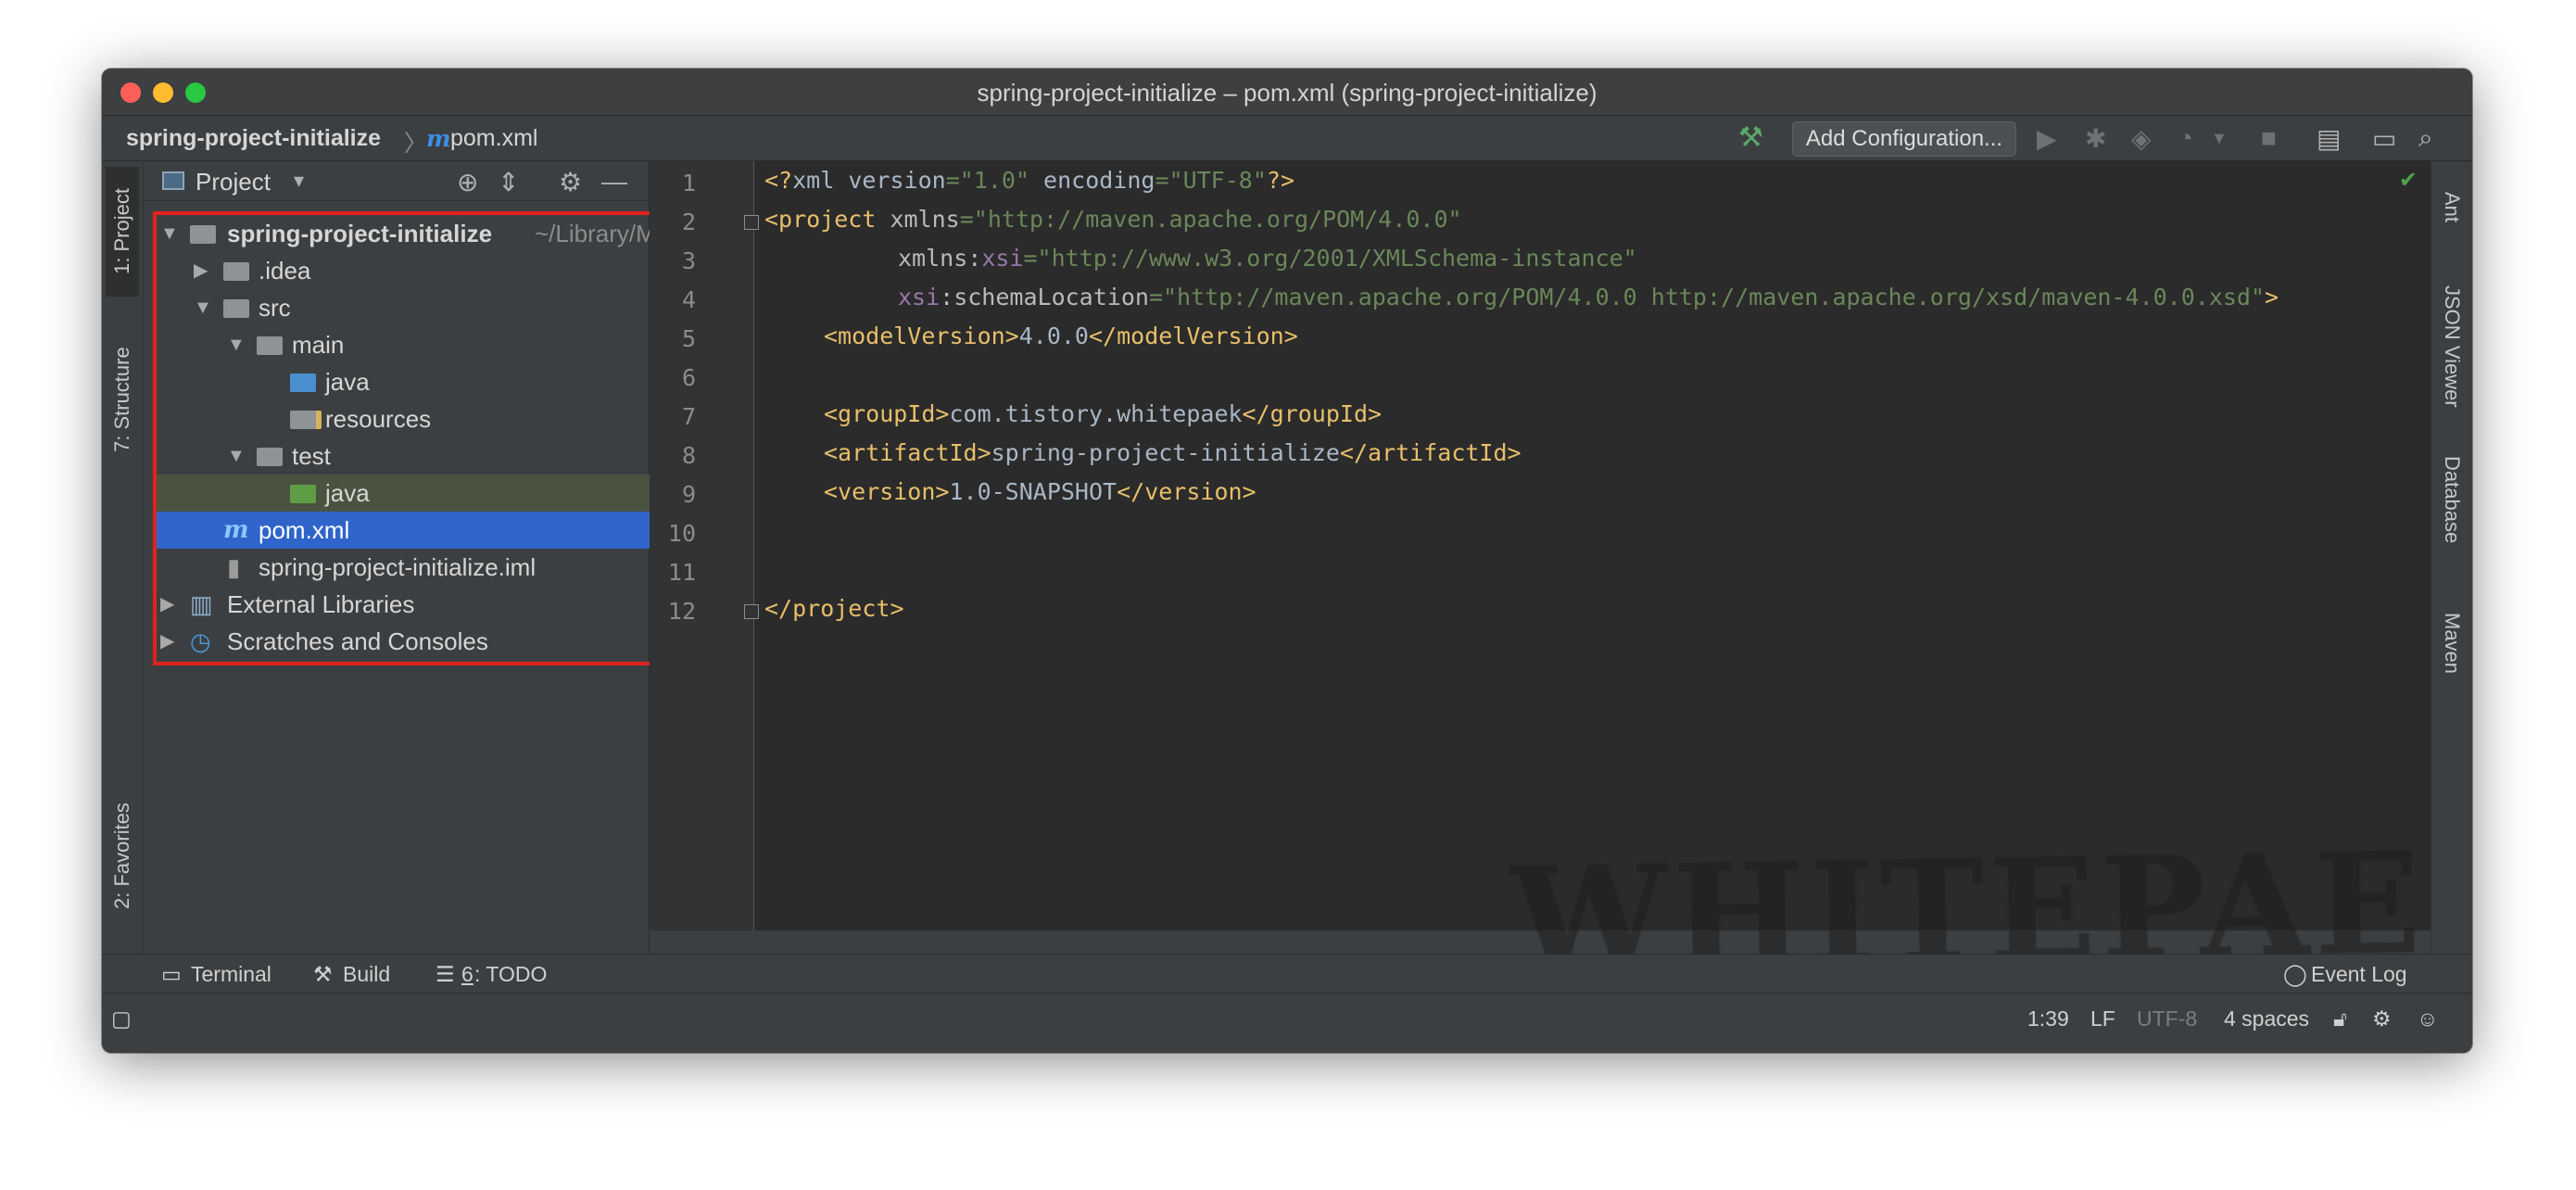  Describe the element at coordinates (398, 567) in the screenshot. I see `tree-item-label: spring-project-initialize.iml` at that location.